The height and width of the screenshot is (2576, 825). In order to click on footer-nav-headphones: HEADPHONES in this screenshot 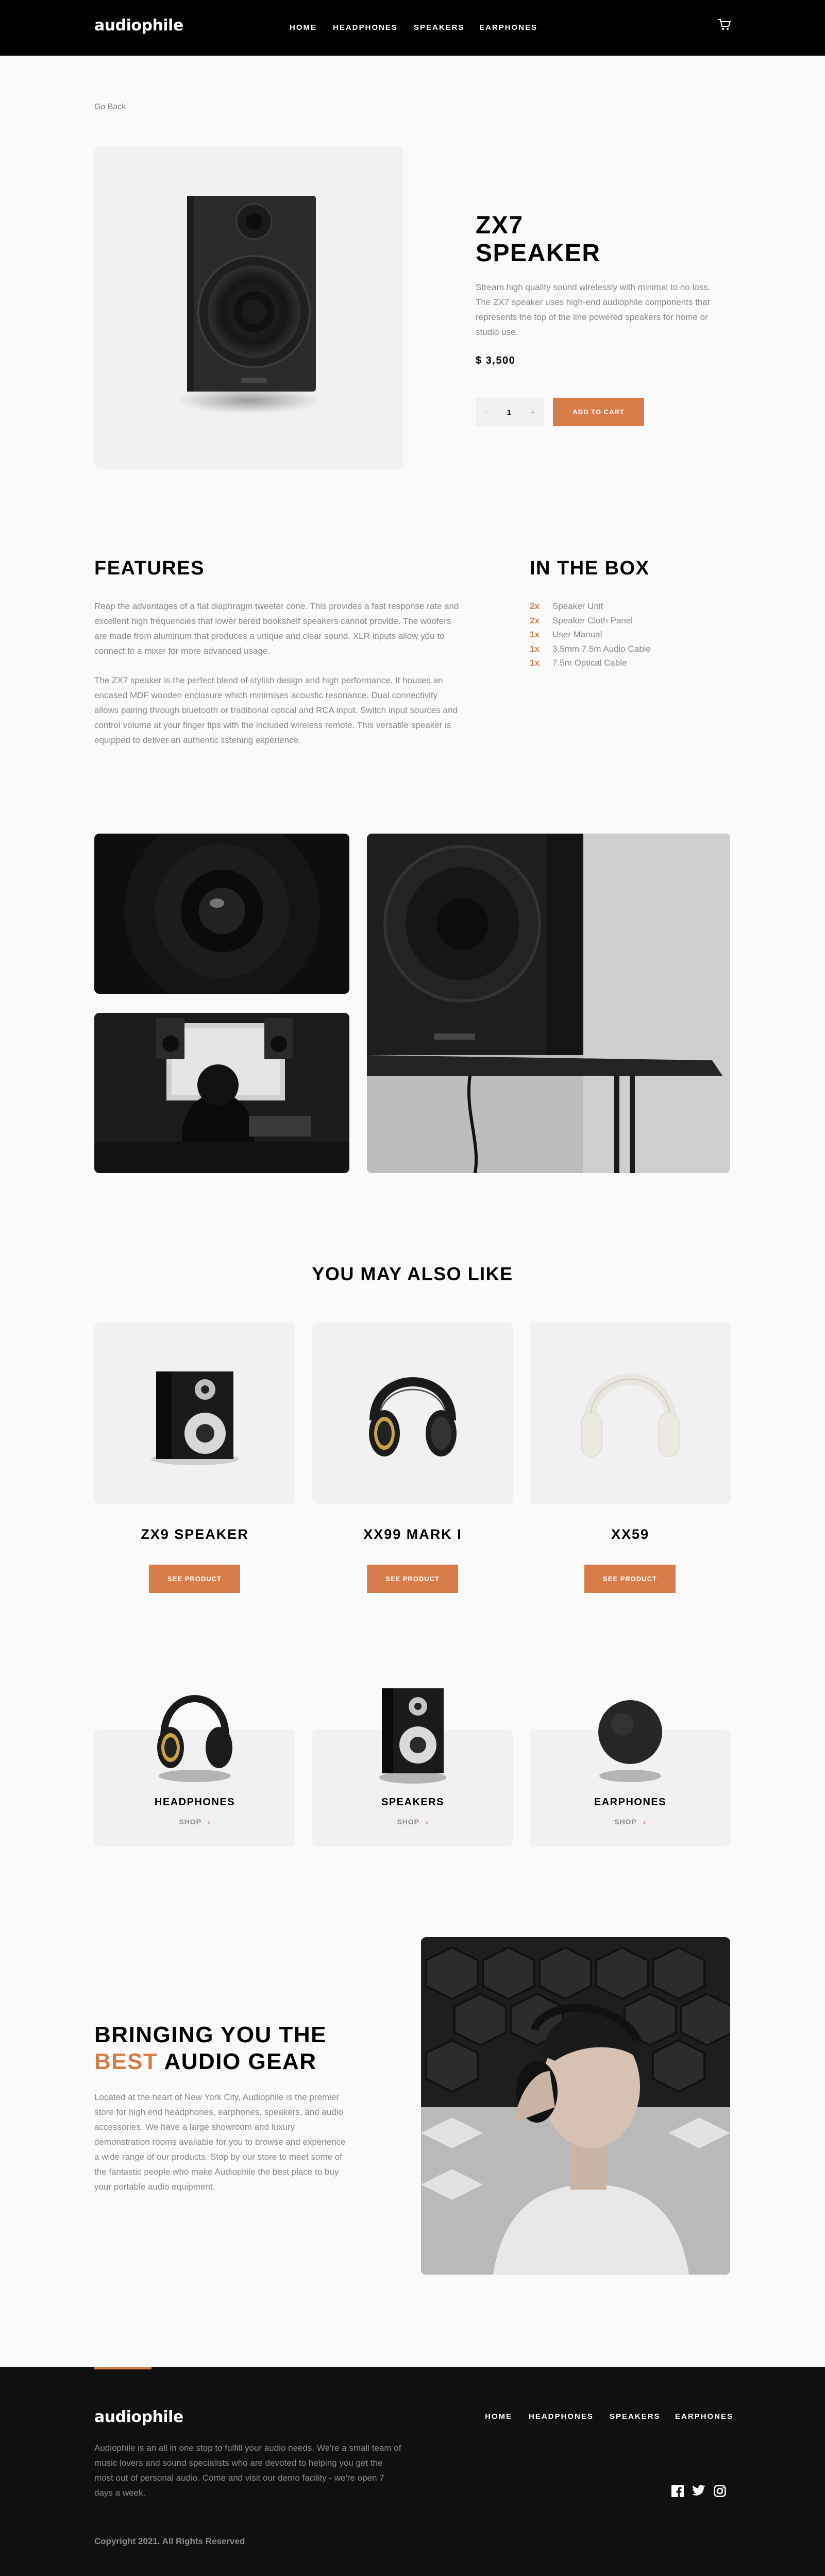, I will do `click(561, 2416)`.